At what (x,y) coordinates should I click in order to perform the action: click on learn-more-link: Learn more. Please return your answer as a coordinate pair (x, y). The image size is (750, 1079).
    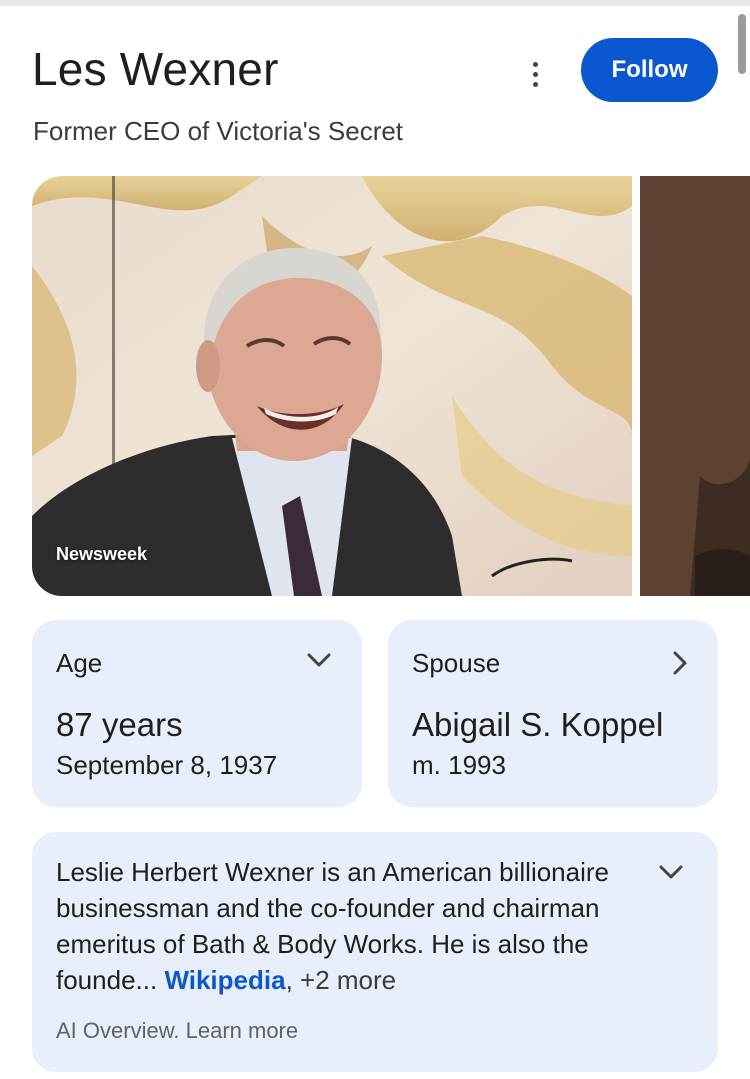
    Looking at the image, I should click on (242, 1030).